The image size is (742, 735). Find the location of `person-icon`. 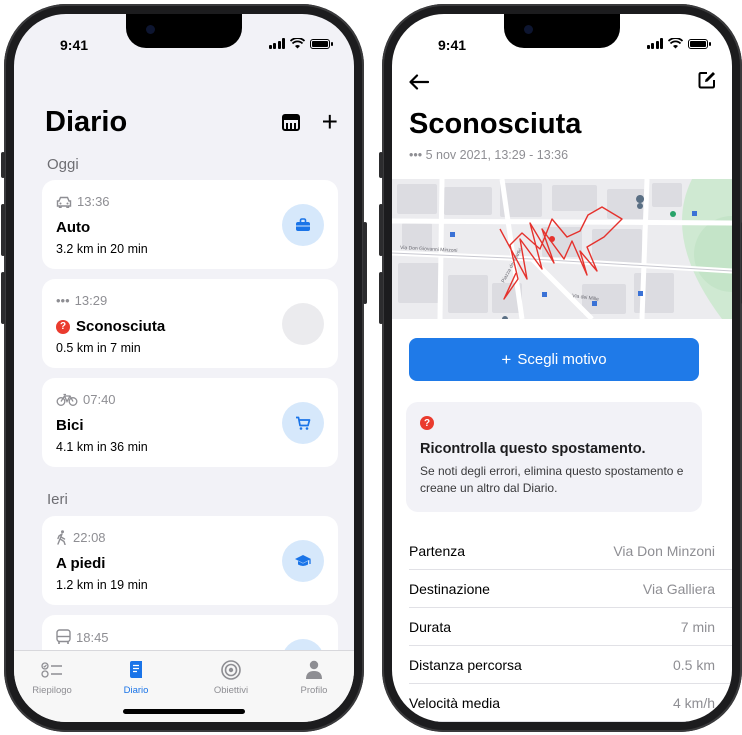

person-icon is located at coordinates (314, 669).